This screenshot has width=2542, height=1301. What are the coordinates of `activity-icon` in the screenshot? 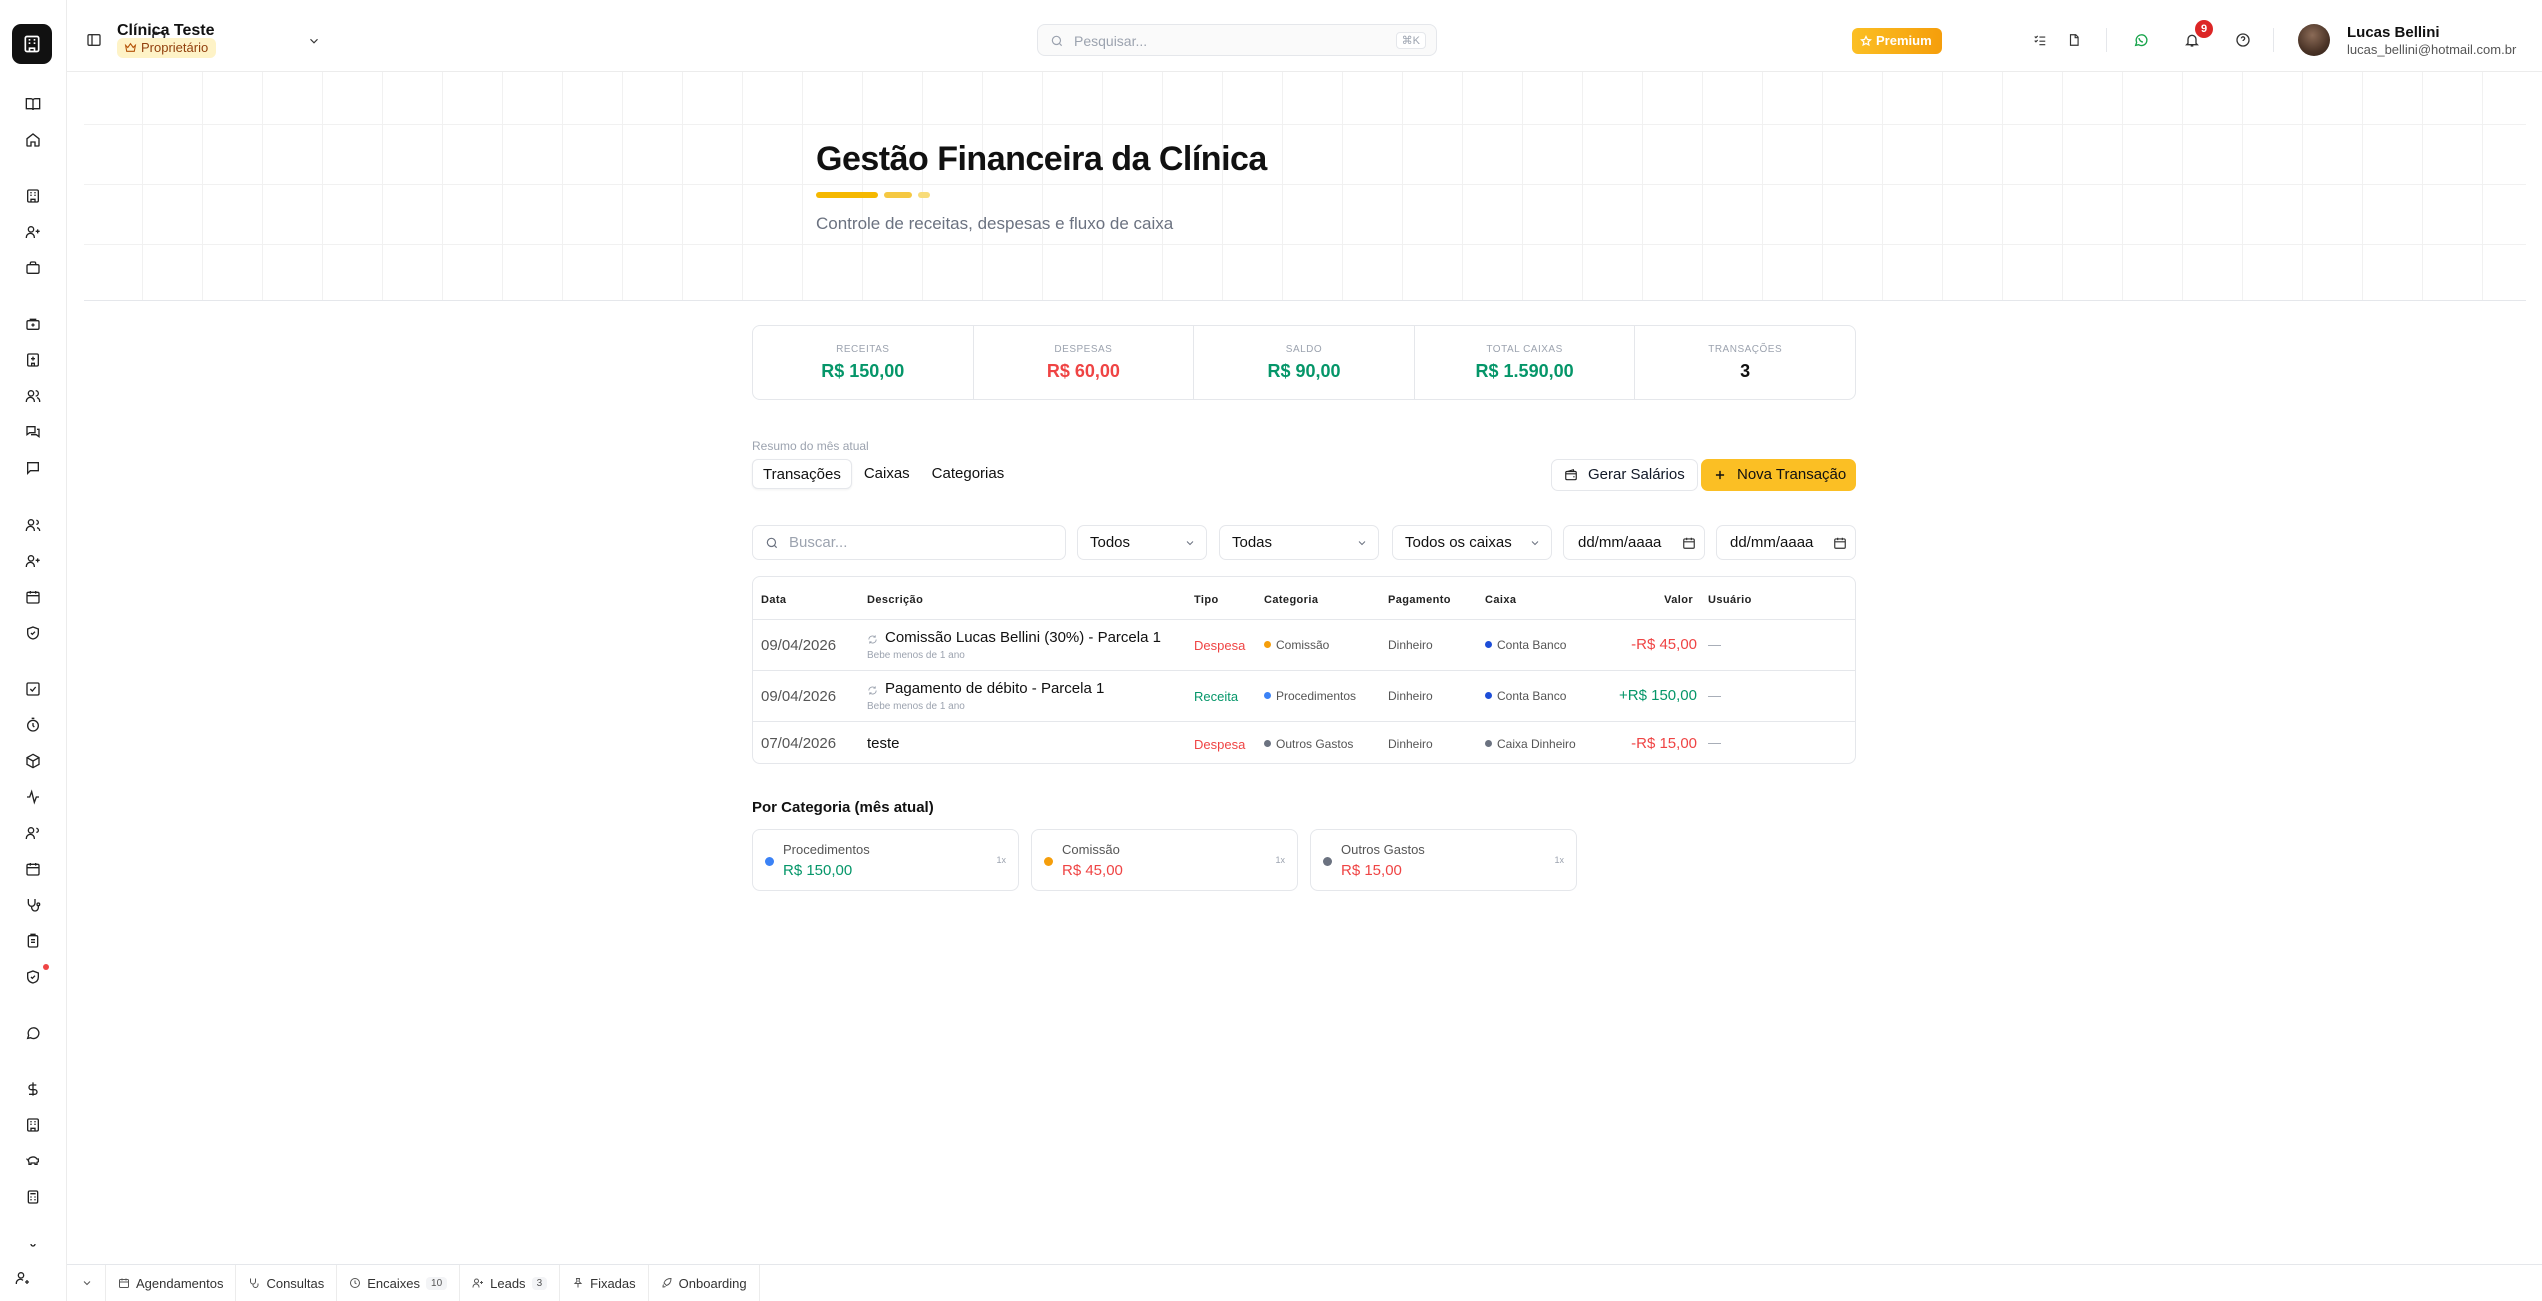 It's located at (33, 797).